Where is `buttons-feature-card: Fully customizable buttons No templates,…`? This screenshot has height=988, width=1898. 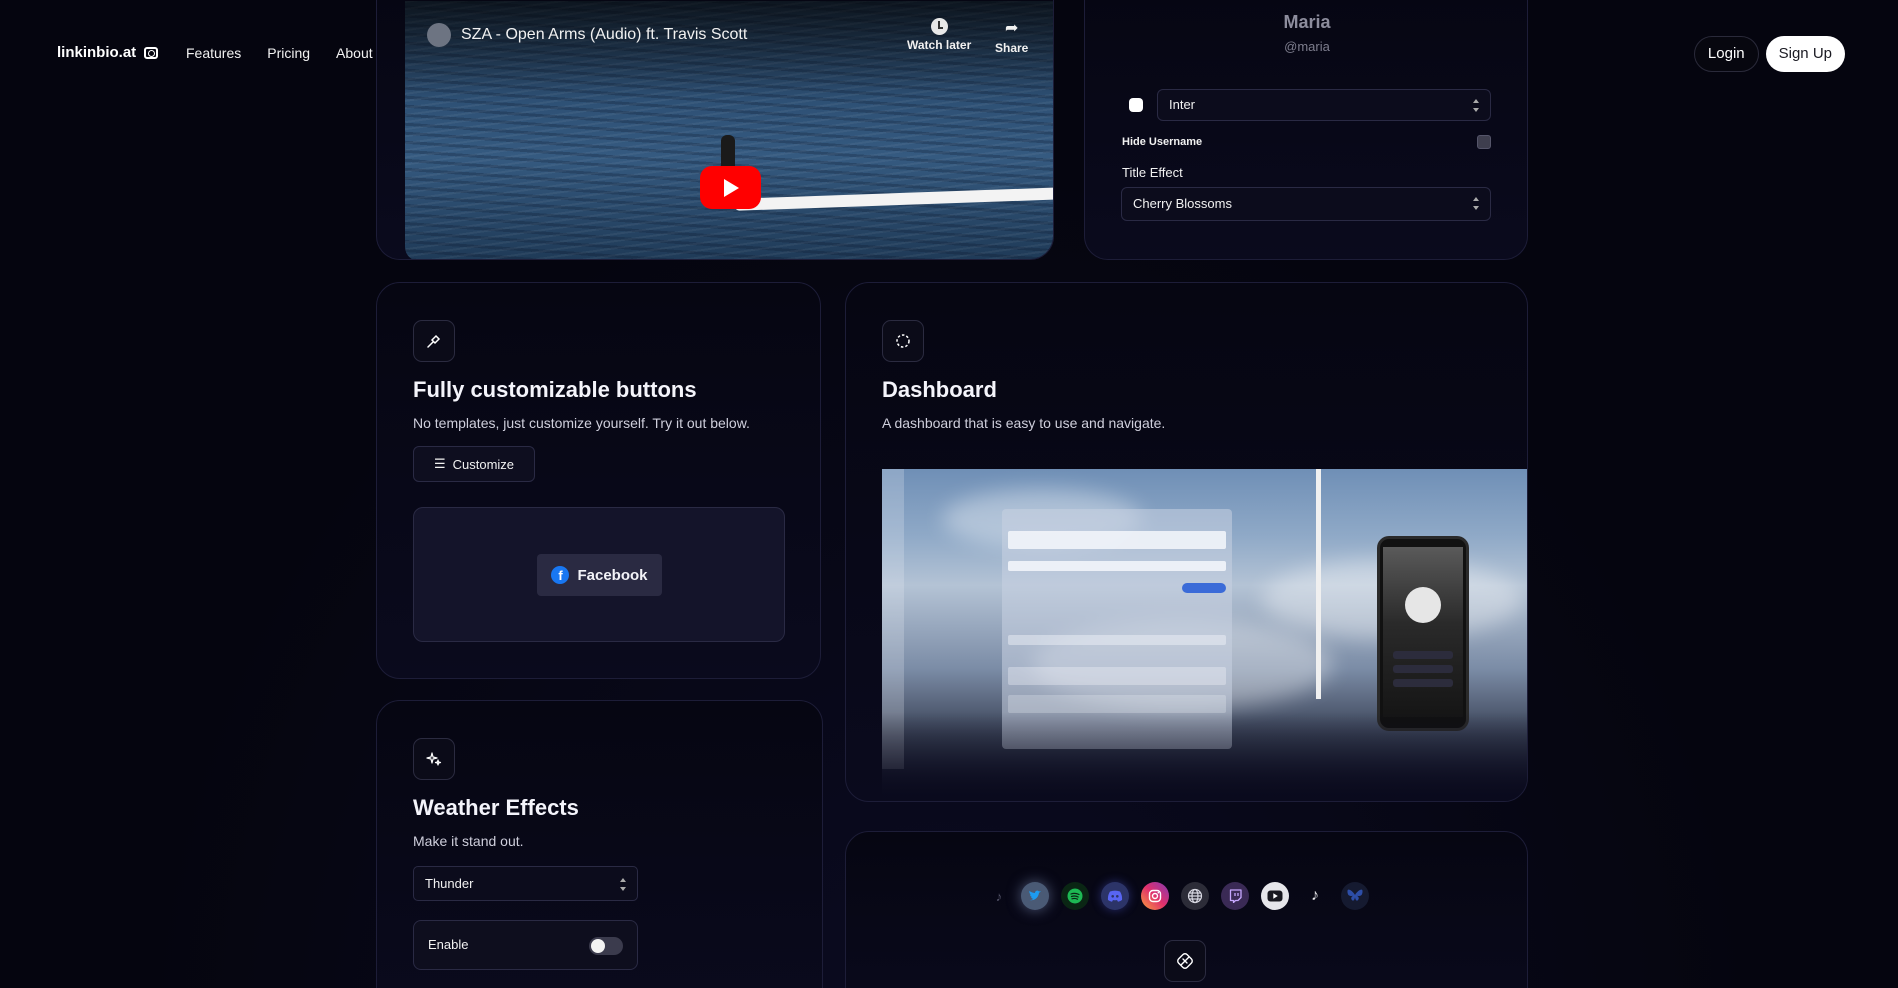 buttons-feature-card: Fully customizable buttons No templates,… is located at coordinates (598, 480).